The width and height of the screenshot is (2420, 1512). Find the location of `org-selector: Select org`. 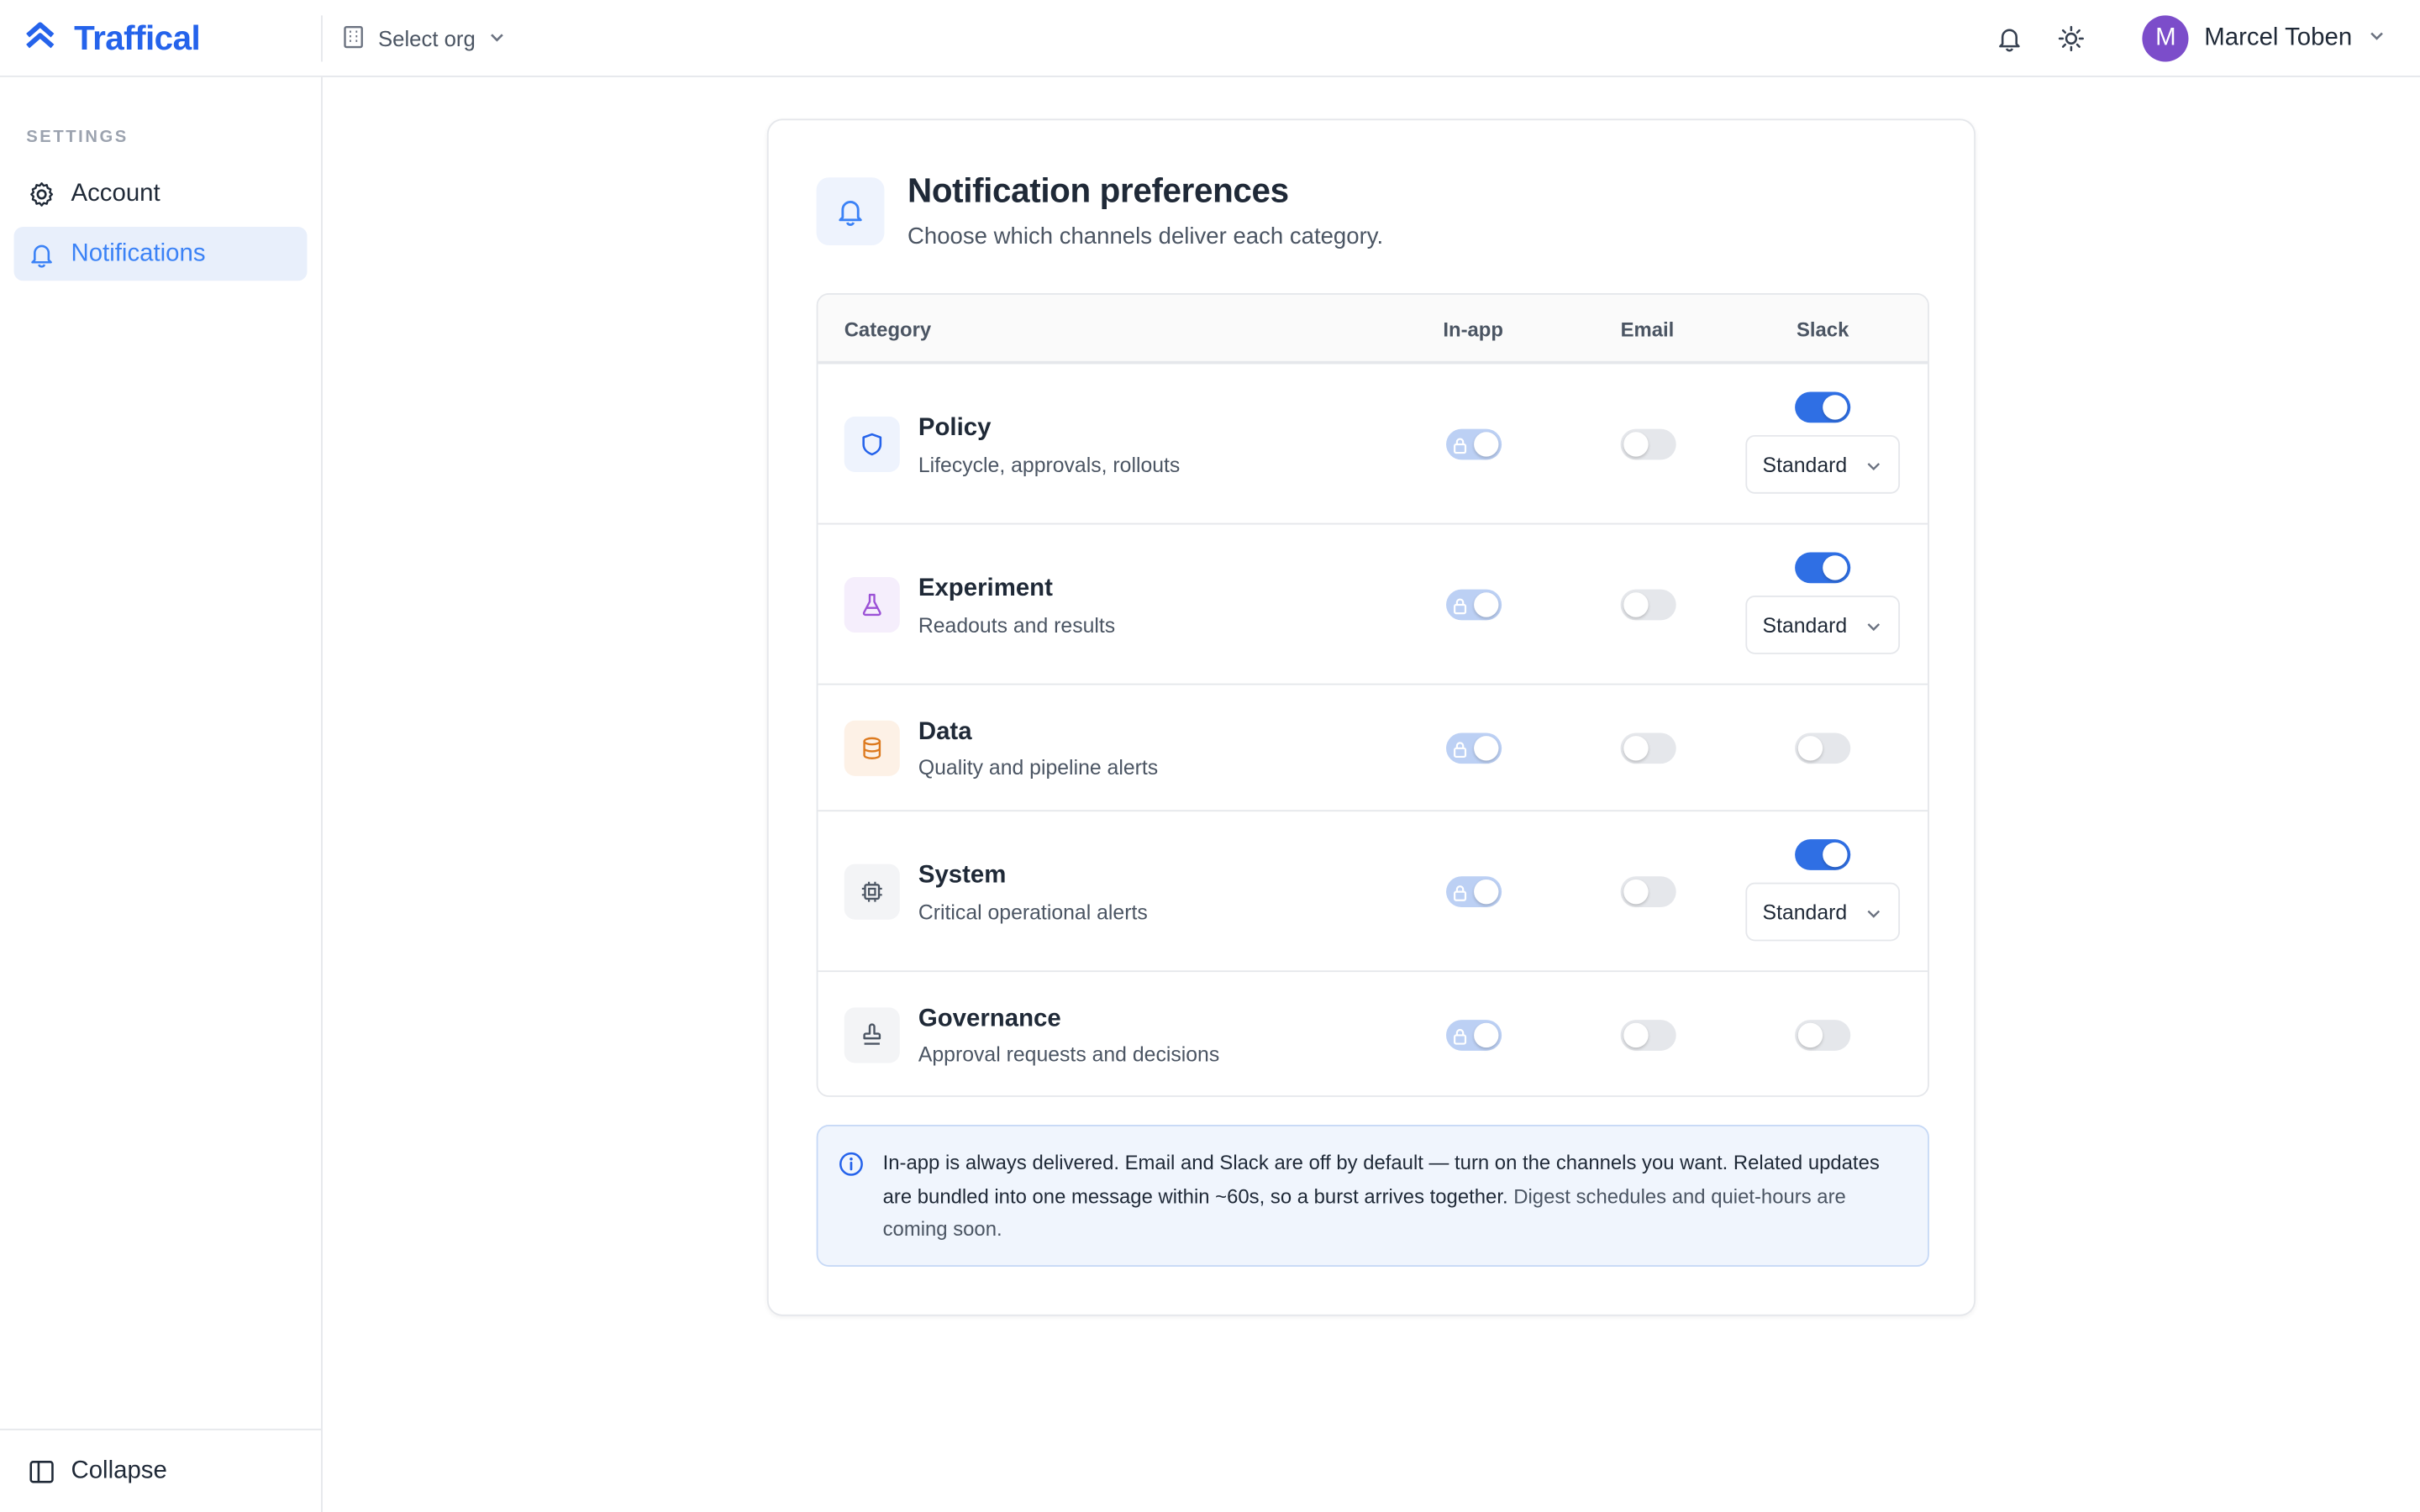

org-selector: Select org is located at coordinates (413, 38).